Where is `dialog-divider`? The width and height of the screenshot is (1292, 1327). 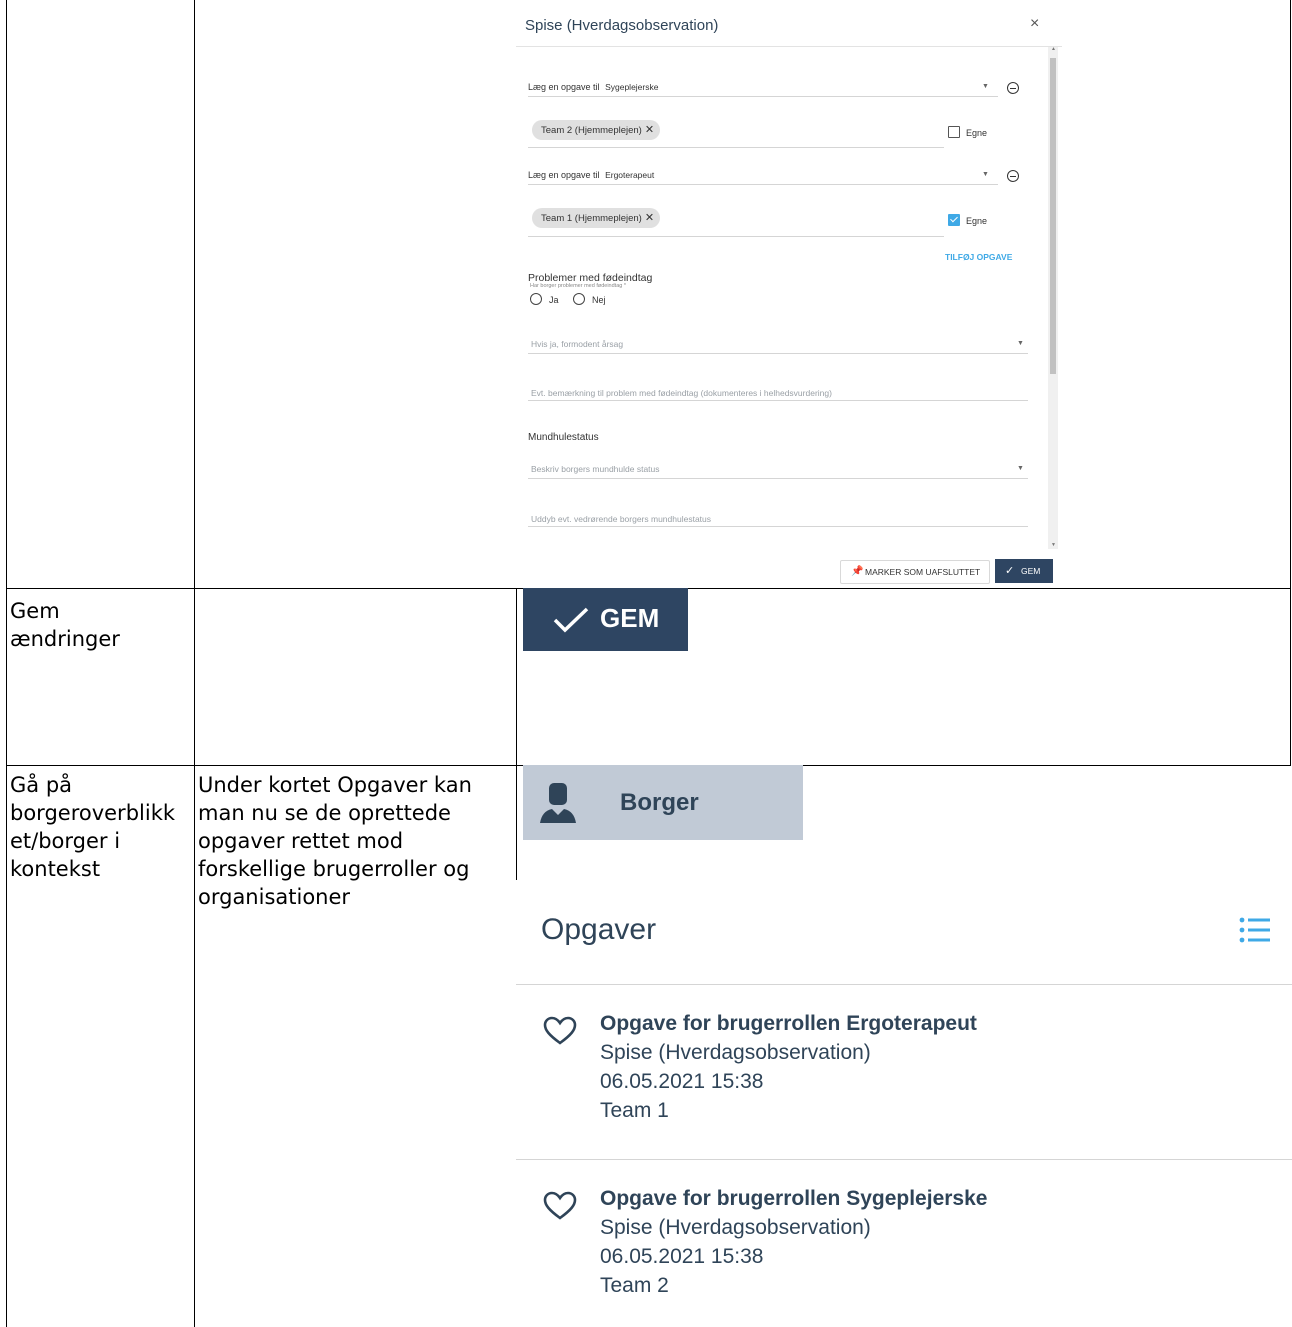 dialog-divider is located at coordinates (789, 46).